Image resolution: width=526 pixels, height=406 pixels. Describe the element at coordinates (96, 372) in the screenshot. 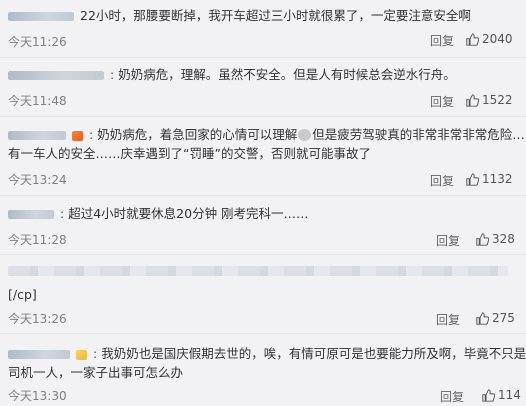

I see `comment-text: 司机一人，一家子出事可怎么办` at that location.